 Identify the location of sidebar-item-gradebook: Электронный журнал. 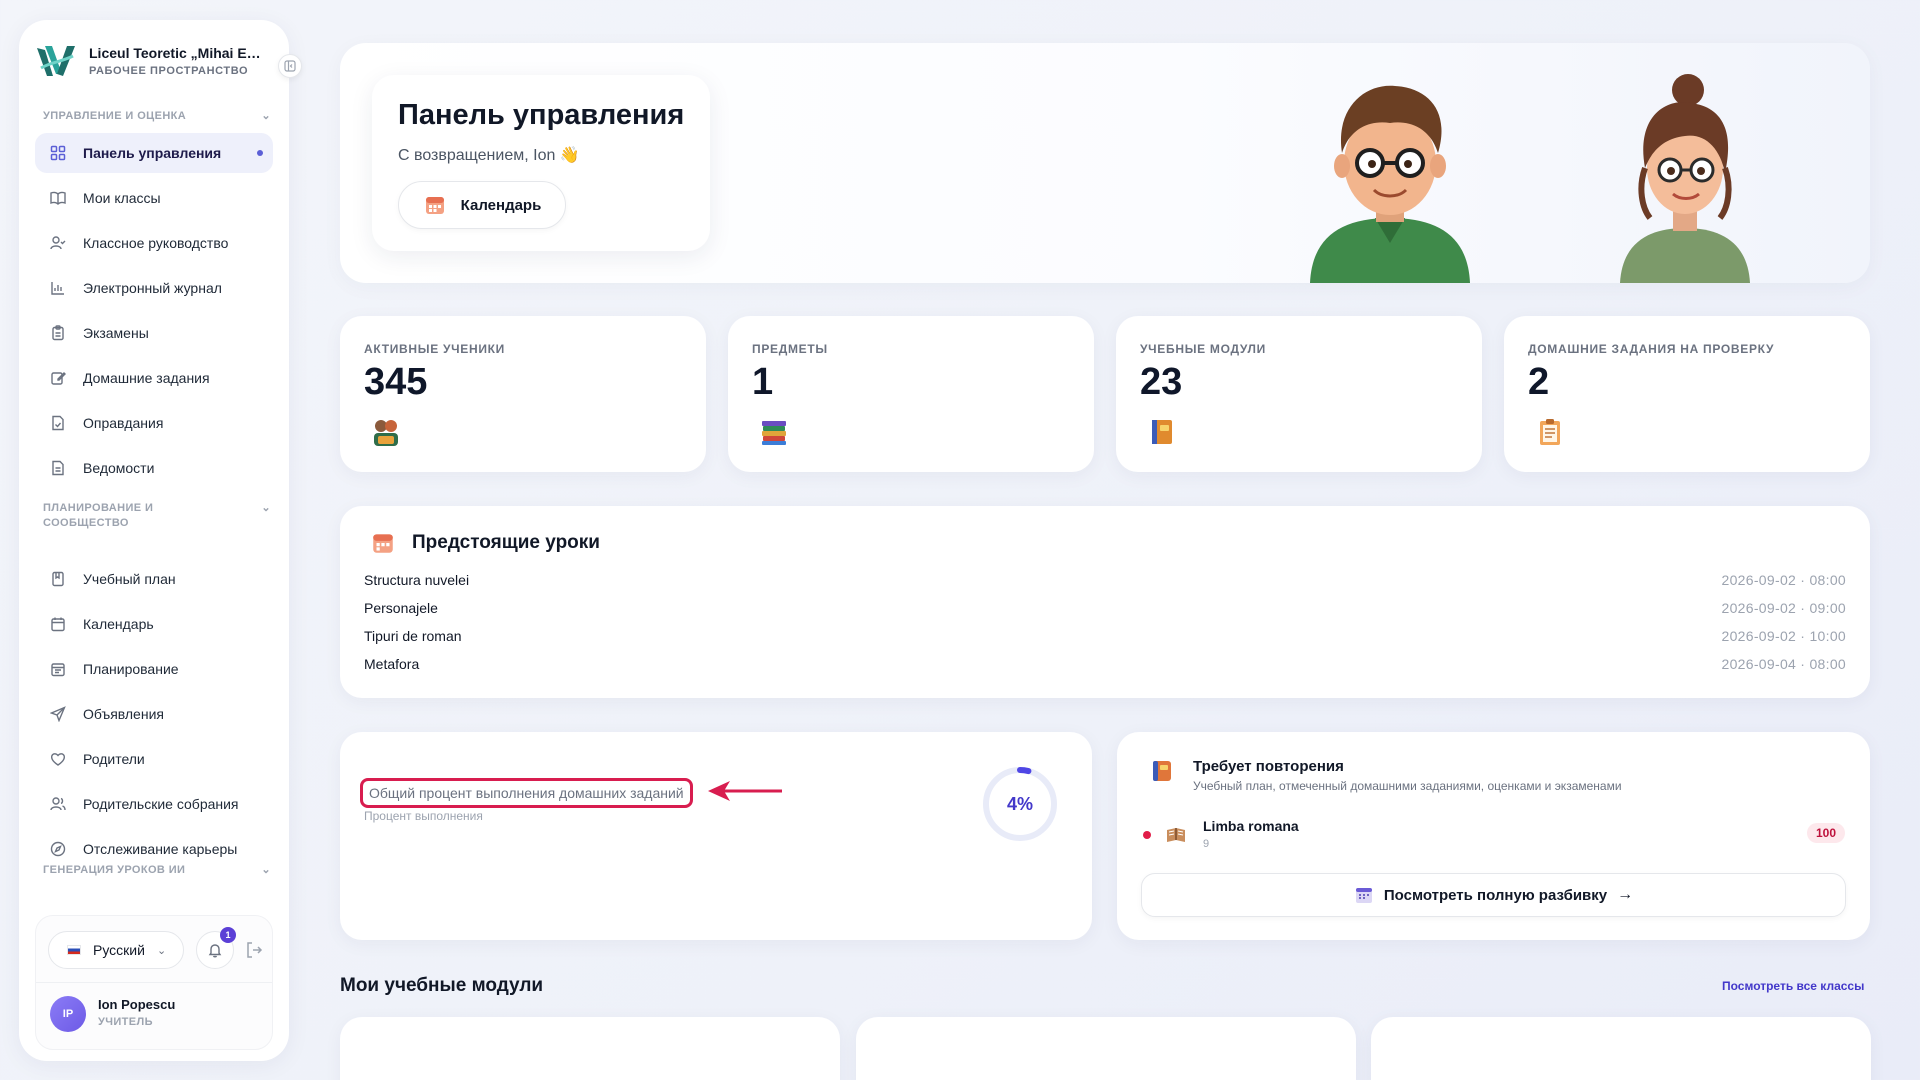
(154, 288).